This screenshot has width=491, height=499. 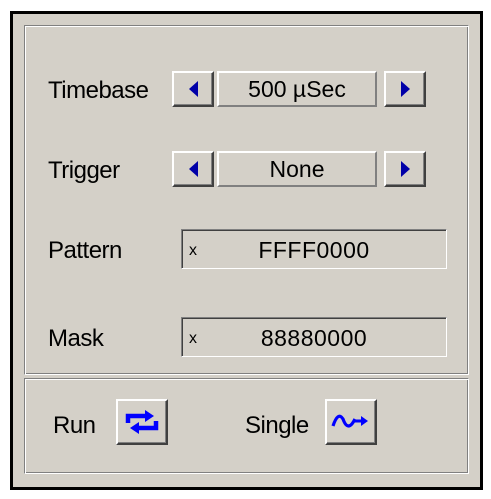 I want to click on run-label: Run, so click(x=74, y=425).